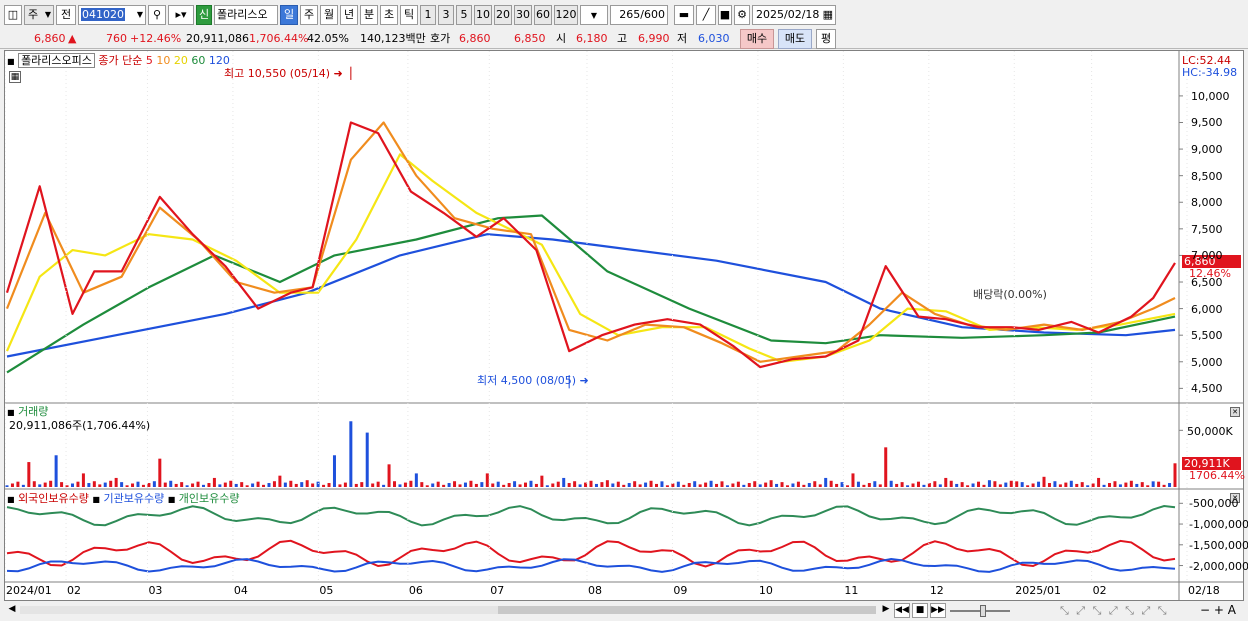  What do you see at coordinates (795, 39) in the screenshot?
I see `sell-button: 매도` at bounding box center [795, 39].